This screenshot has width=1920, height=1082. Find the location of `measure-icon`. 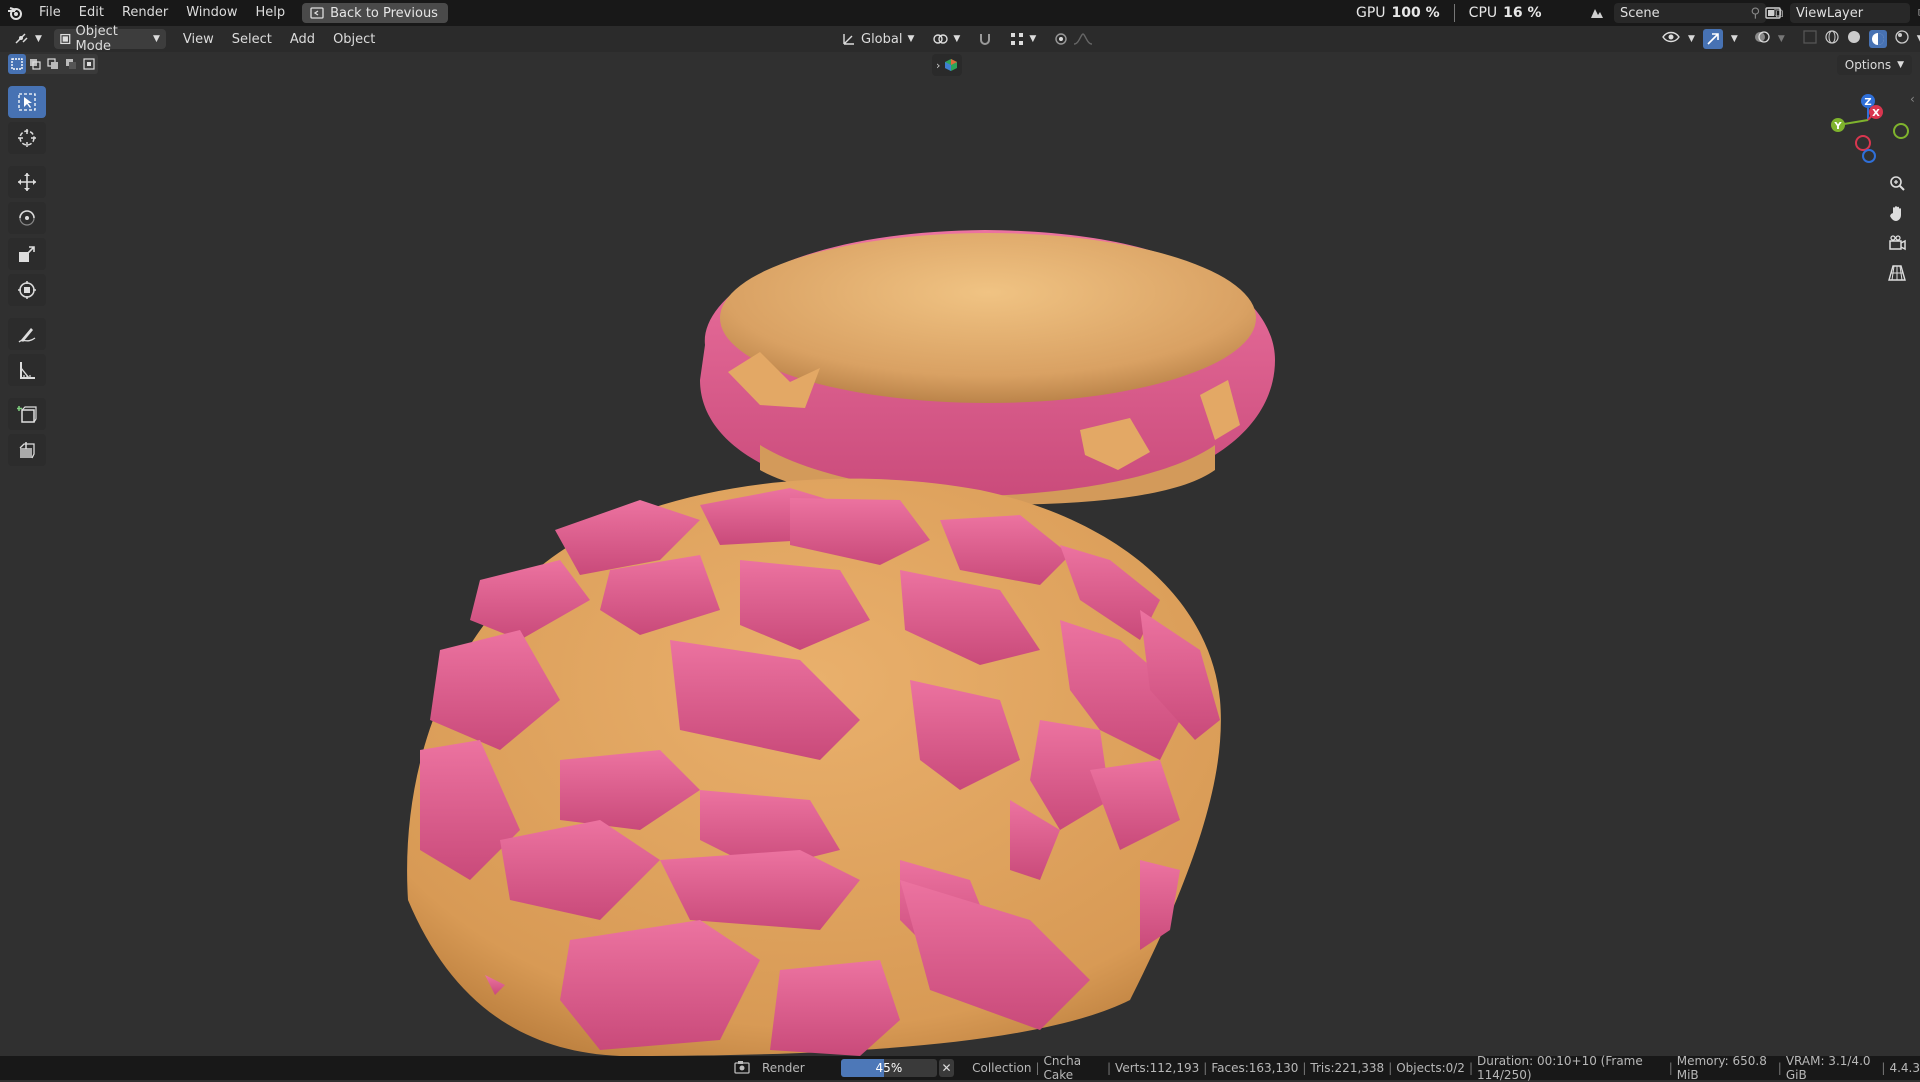

measure-icon is located at coordinates (27, 370).